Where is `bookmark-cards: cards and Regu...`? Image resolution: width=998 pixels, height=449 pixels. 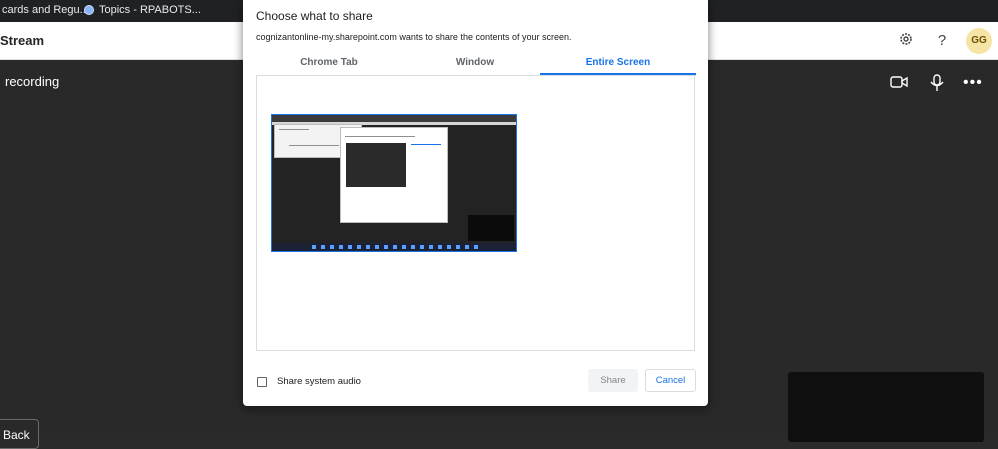
bookmark-cards: cards and Regu... is located at coordinates (45, 10).